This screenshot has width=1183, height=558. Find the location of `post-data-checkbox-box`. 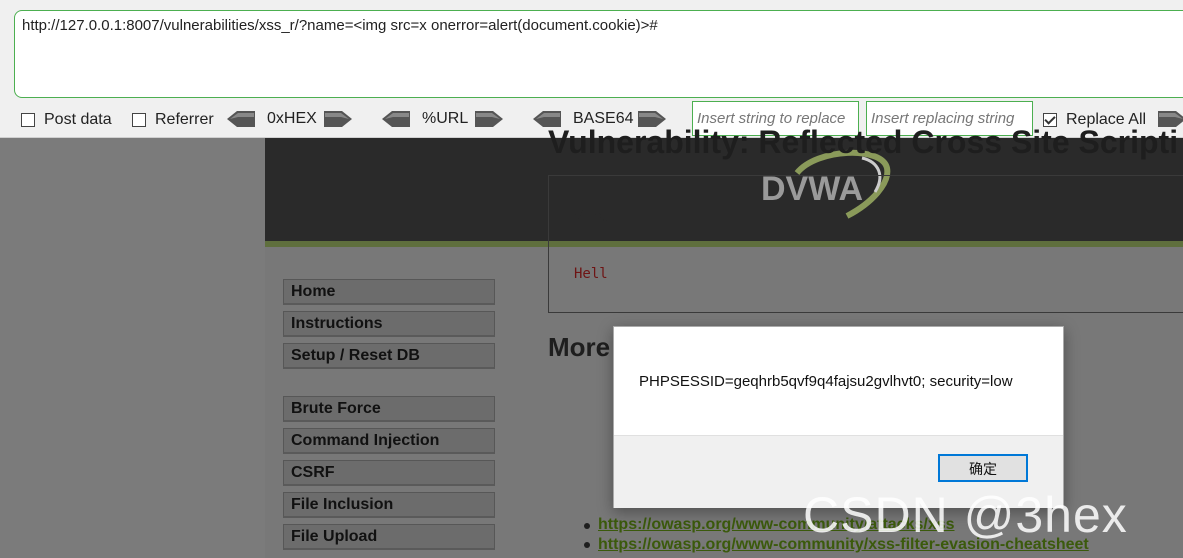

post-data-checkbox-box is located at coordinates (28, 120).